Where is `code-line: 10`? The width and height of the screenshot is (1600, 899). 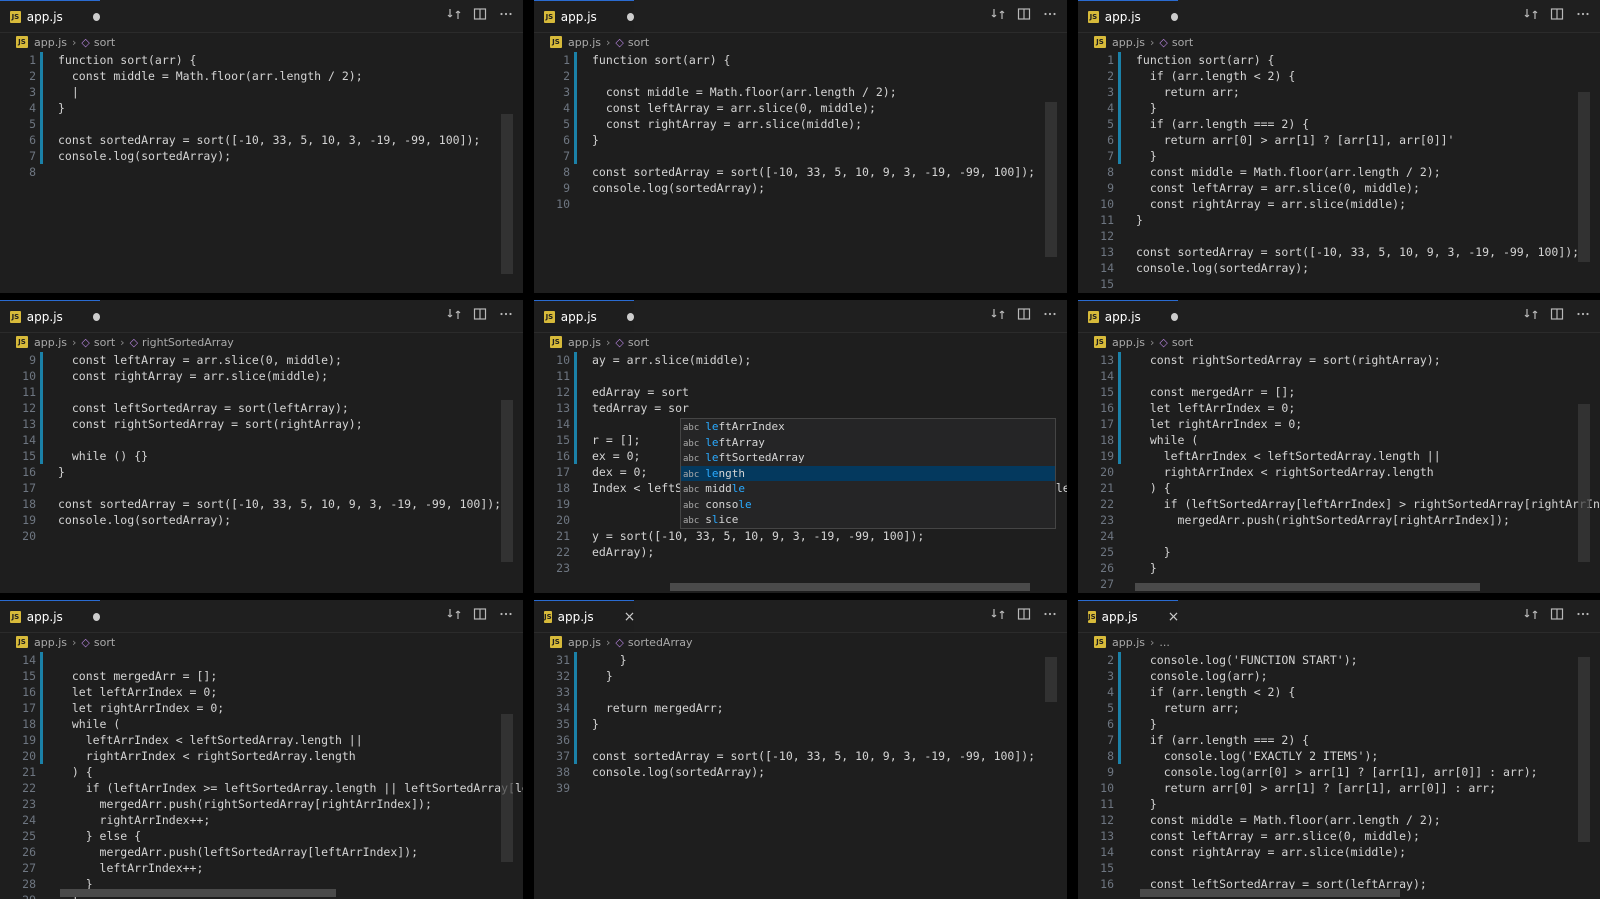 code-line: 10 is located at coordinates (800, 204).